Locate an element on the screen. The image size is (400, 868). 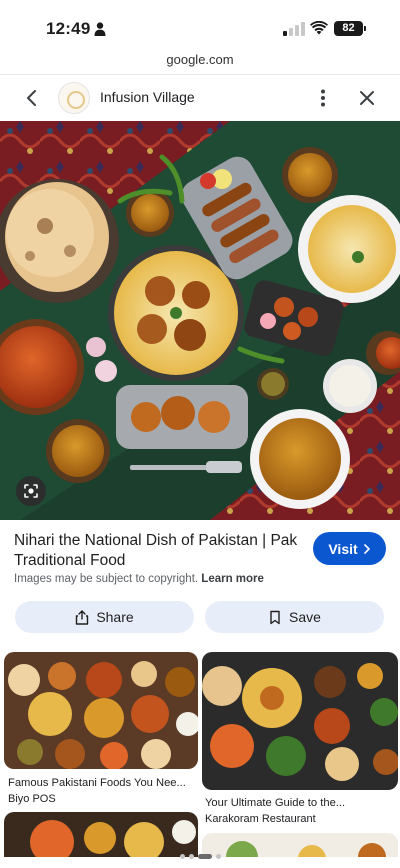
visit-button: Visit is located at coordinates (349, 548).